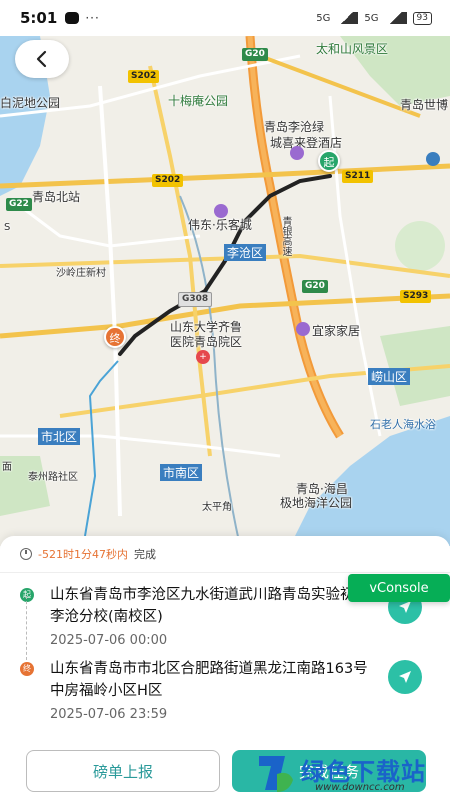  Describe the element at coordinates (294, 127) in the screenshot. I see `map-label: 青岛李沧绿` at that location.